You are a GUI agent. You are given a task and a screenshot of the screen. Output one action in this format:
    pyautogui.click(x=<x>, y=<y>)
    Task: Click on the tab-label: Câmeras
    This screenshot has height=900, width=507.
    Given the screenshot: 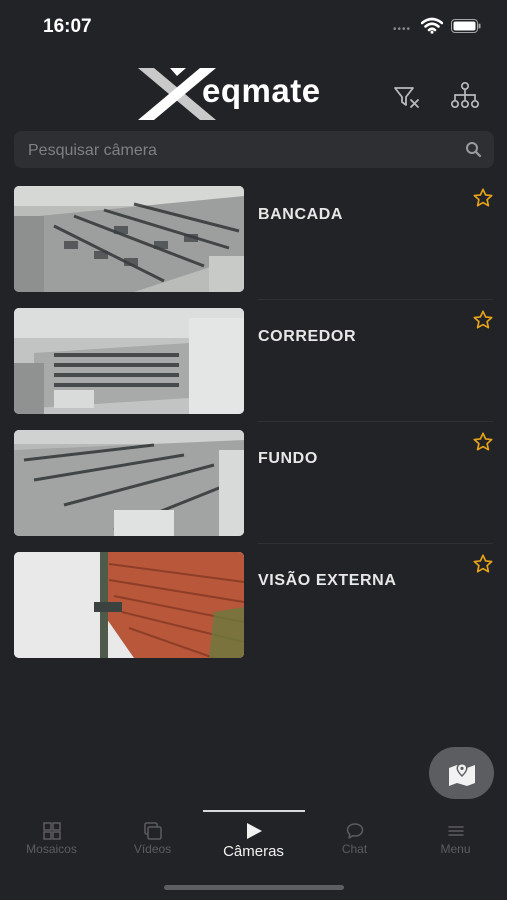 What is the action you would take?
    pyautogui.click(x=253, y=851)
    